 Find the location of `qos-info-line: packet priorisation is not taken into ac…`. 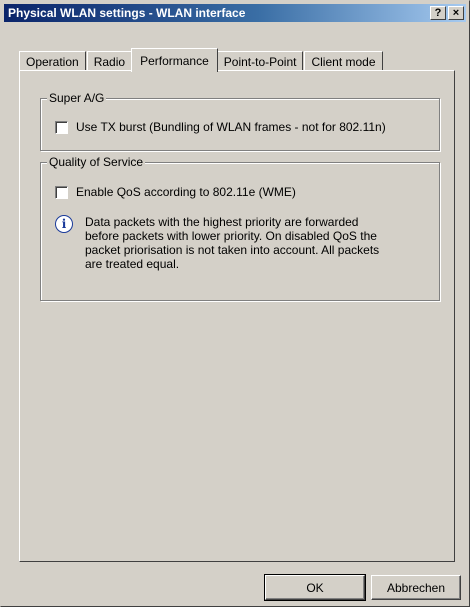

qos-info-line: packet priorisation is not taken into ac… is located at coordinates (232, 250).